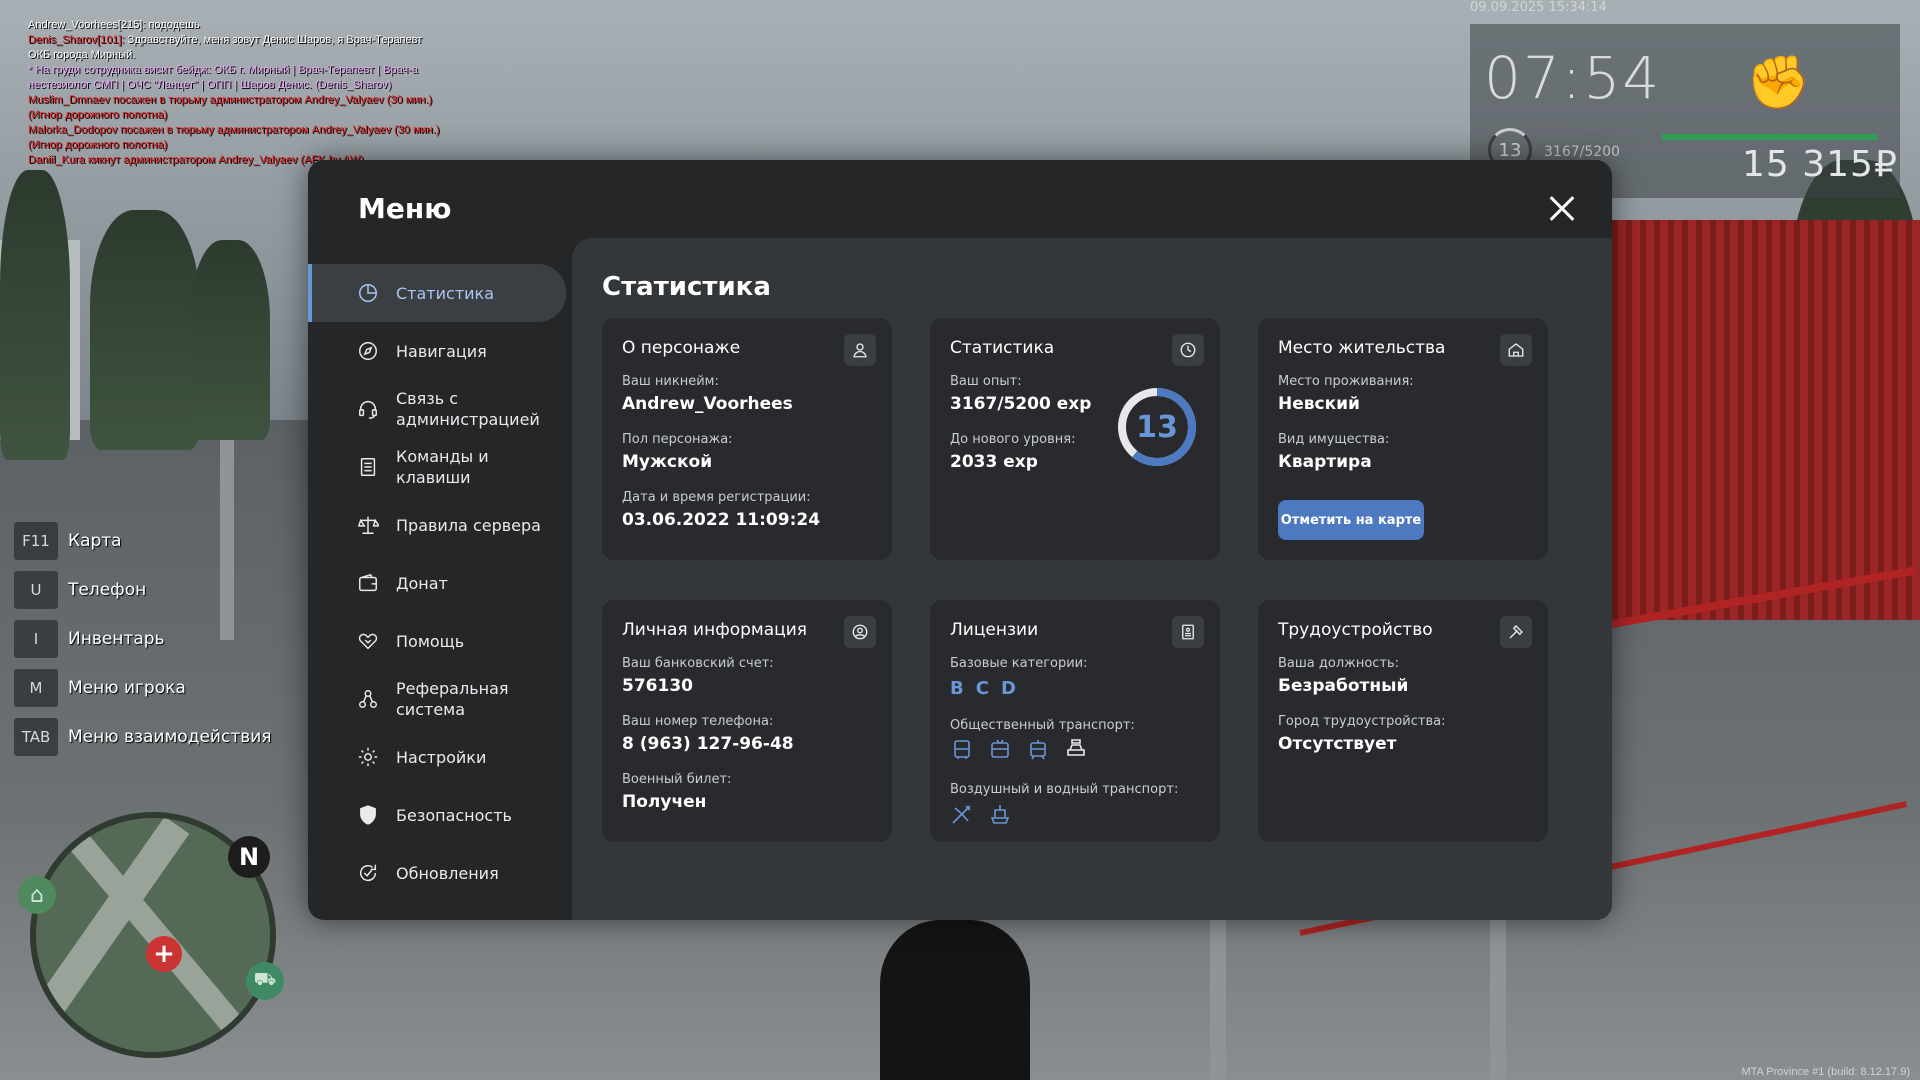 This screenshot has width=1920, height=1080. Describe the element at coordinates (36, 737) in the screenshot. I see `hint-key: TAB` at that location.